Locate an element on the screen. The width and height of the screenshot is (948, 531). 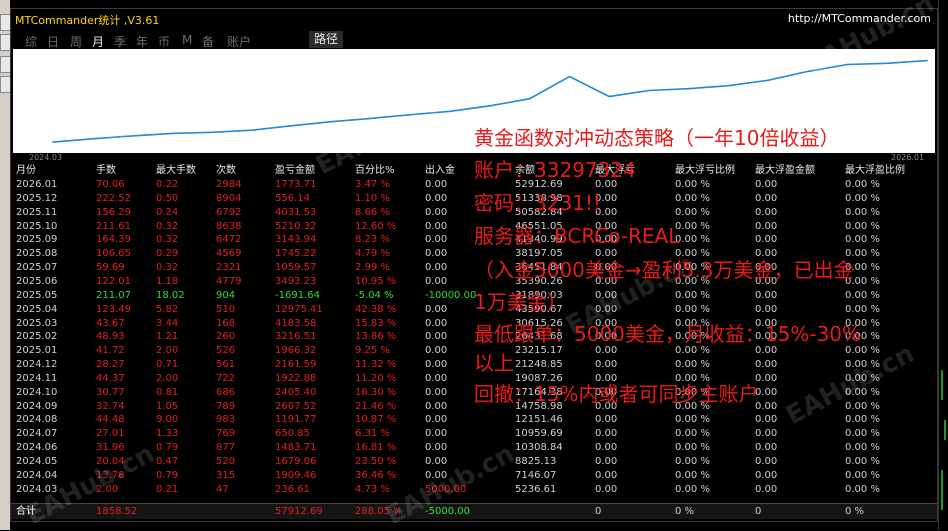
equity-point-2025.06 is located at coordinates (649, 90).